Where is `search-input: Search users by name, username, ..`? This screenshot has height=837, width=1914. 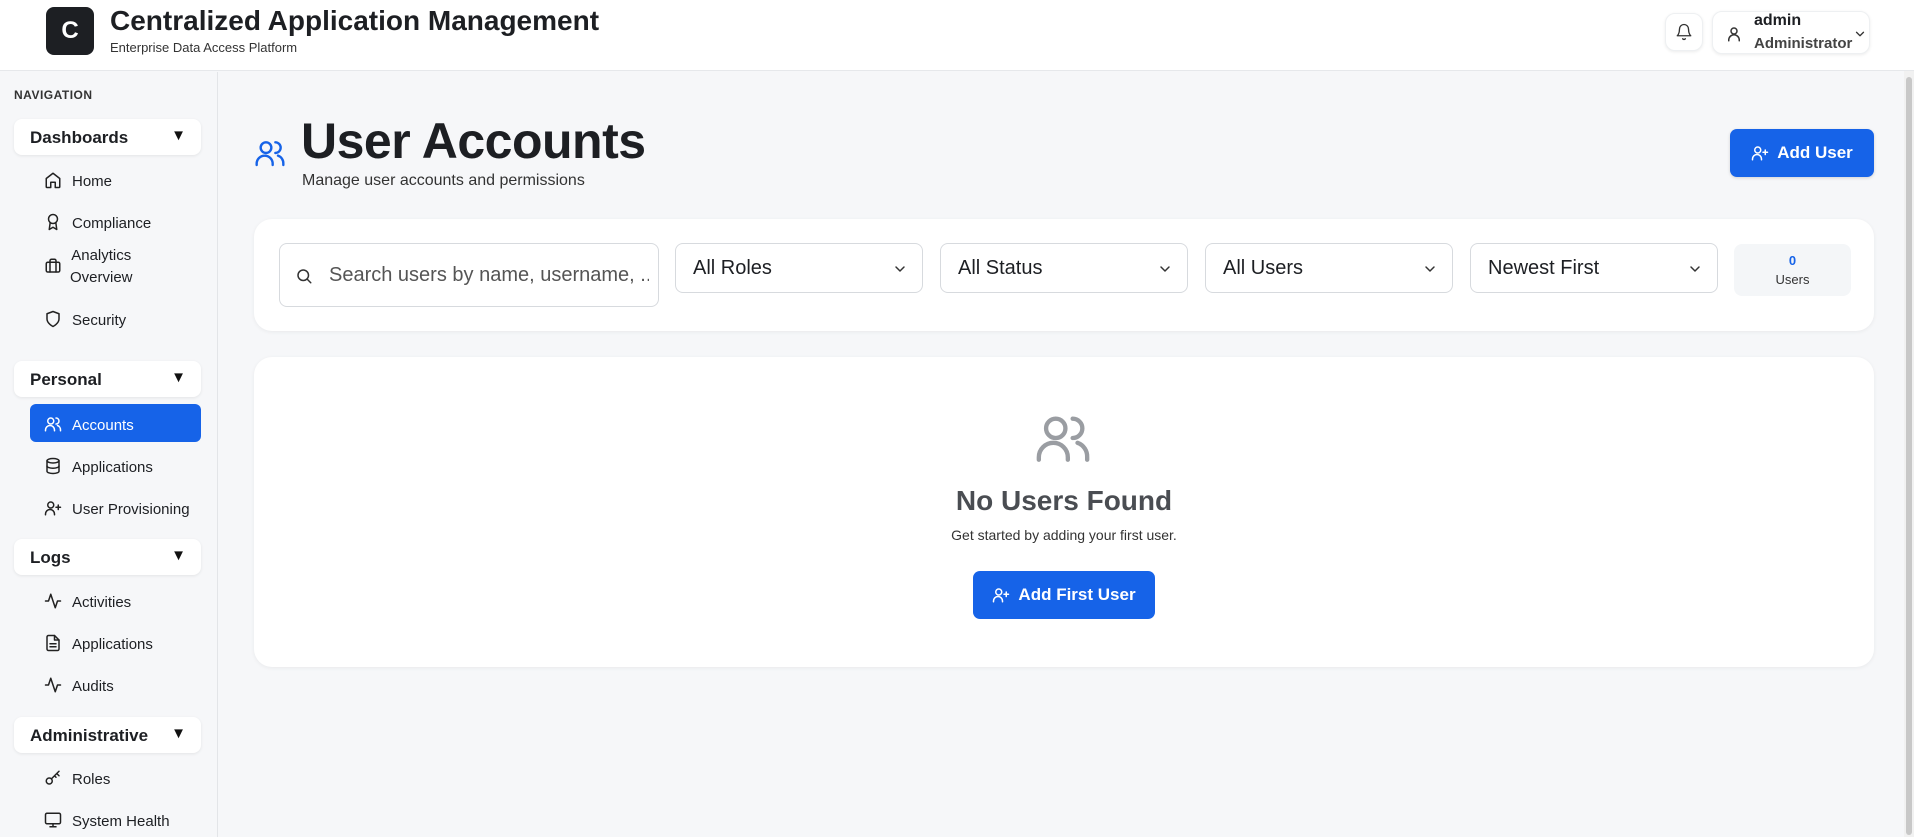
search-input: Search users by name, username, .. is located at coordinates (469, 275).